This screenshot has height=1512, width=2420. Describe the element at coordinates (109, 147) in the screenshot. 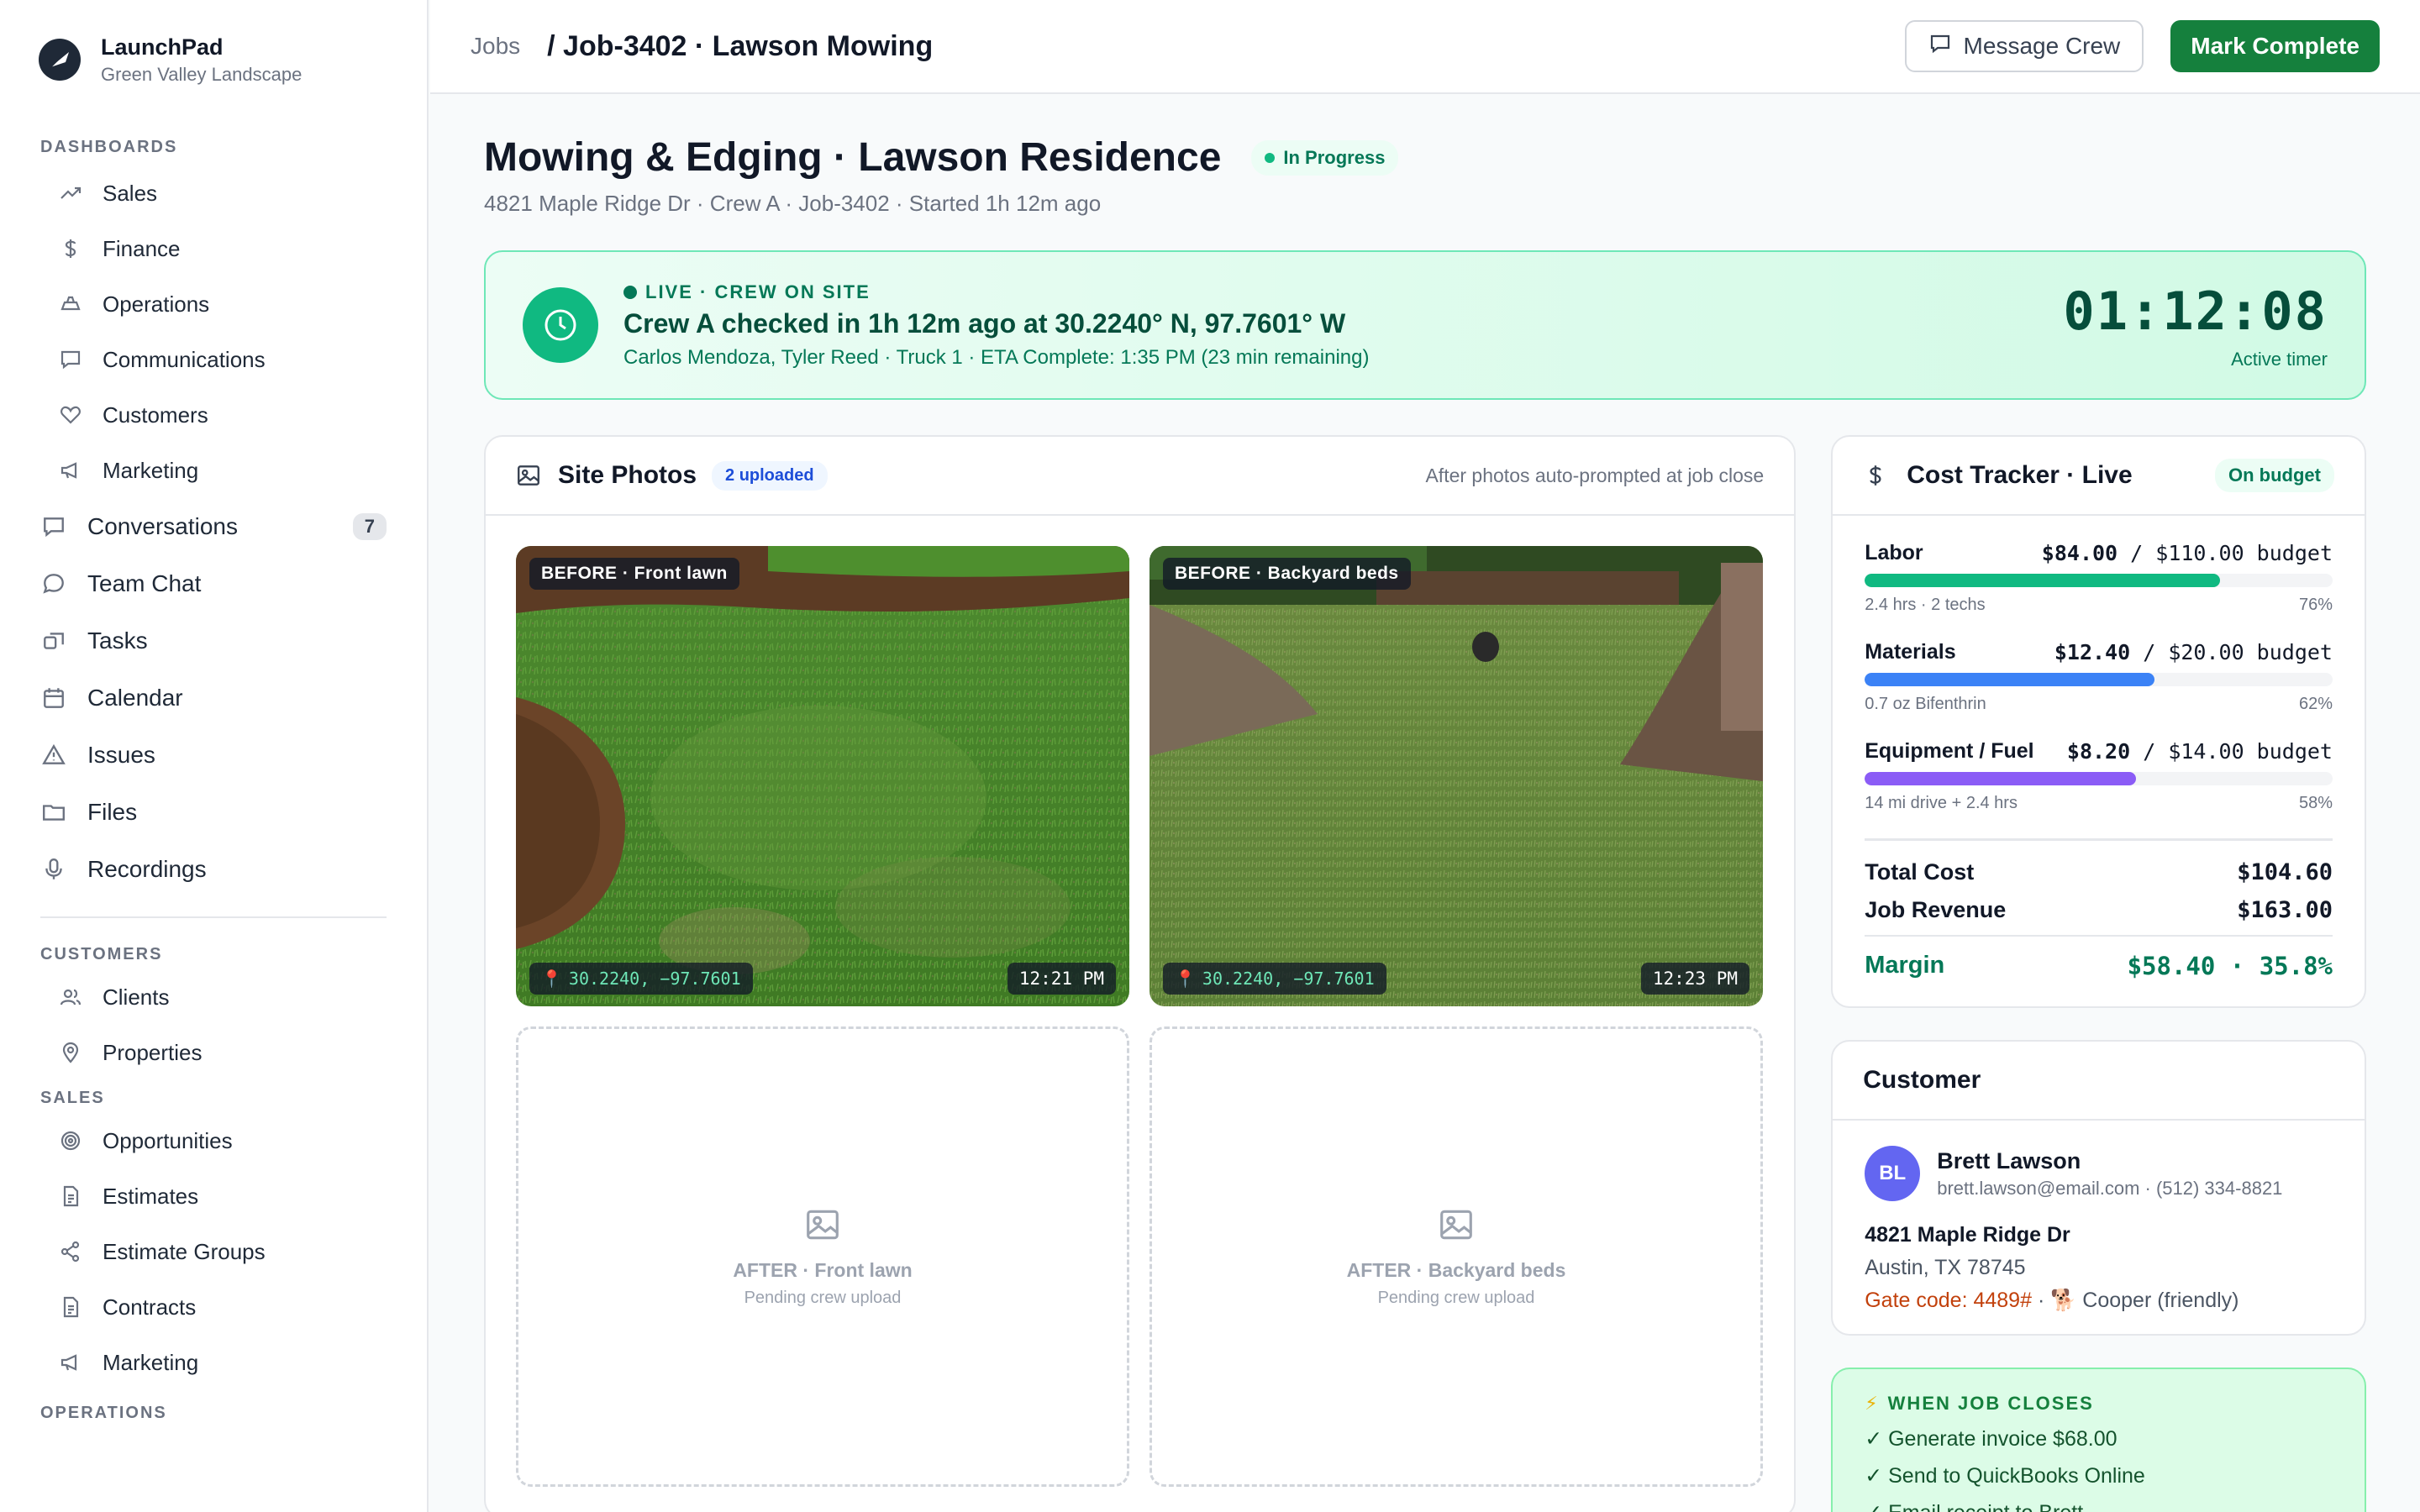

I see `nav-section-dashboards: DASHBOARDS` at that location.